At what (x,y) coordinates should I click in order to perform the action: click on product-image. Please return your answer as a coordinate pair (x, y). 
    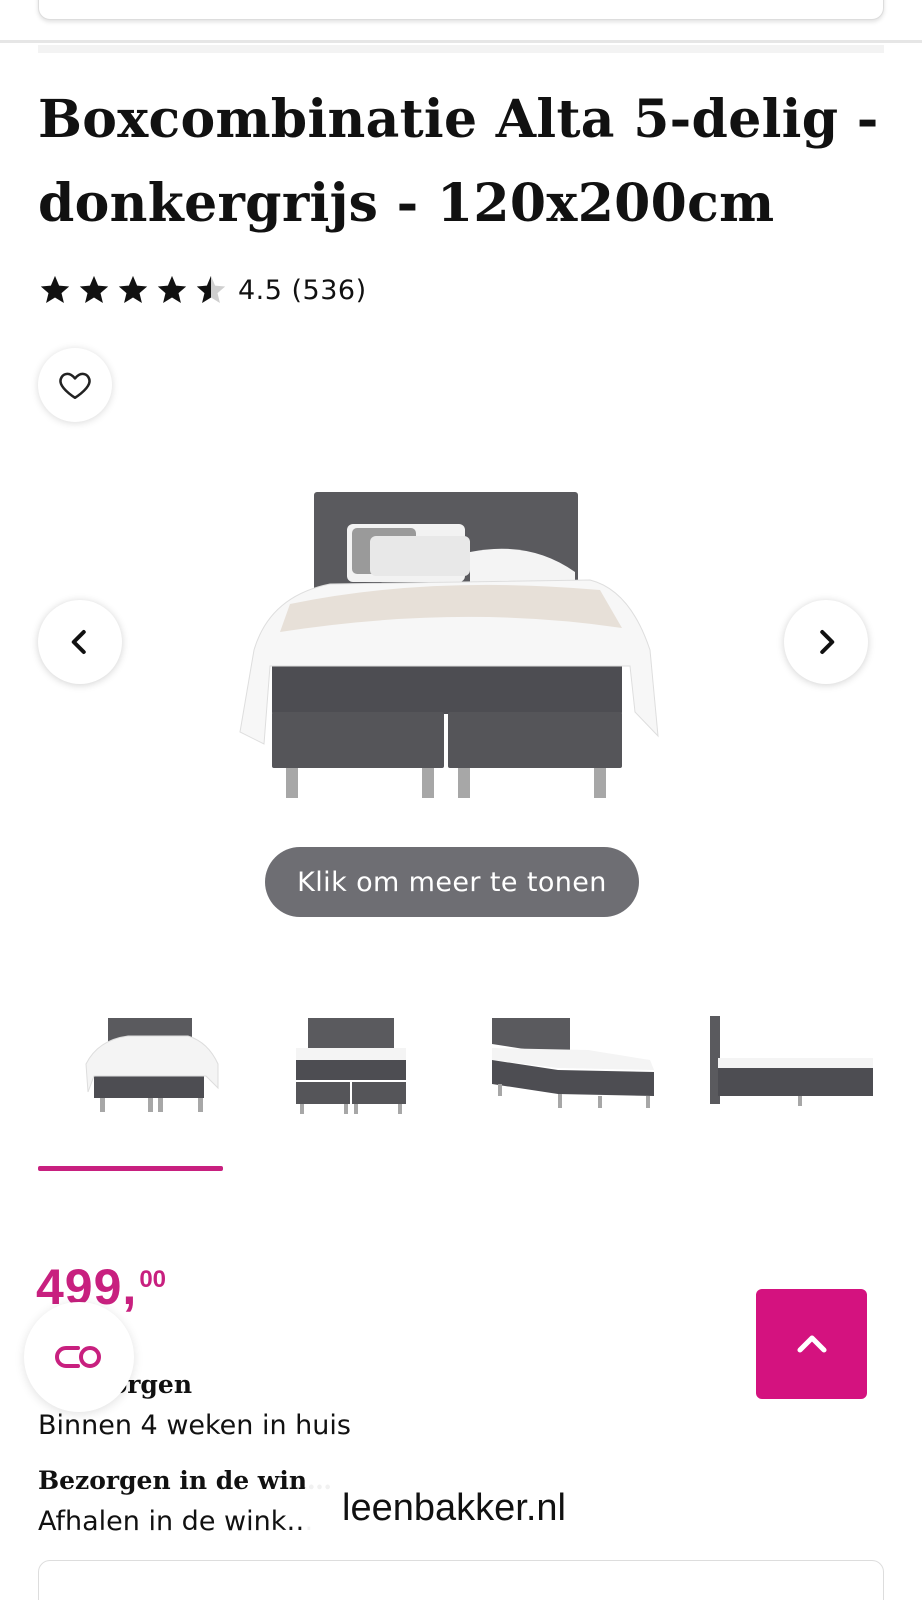
    Looking at the image, I should click on (450, 645).